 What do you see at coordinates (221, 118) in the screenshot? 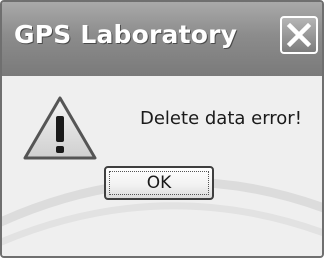
I see `error-message: Delete data error!` at bounding box center [221, 118].